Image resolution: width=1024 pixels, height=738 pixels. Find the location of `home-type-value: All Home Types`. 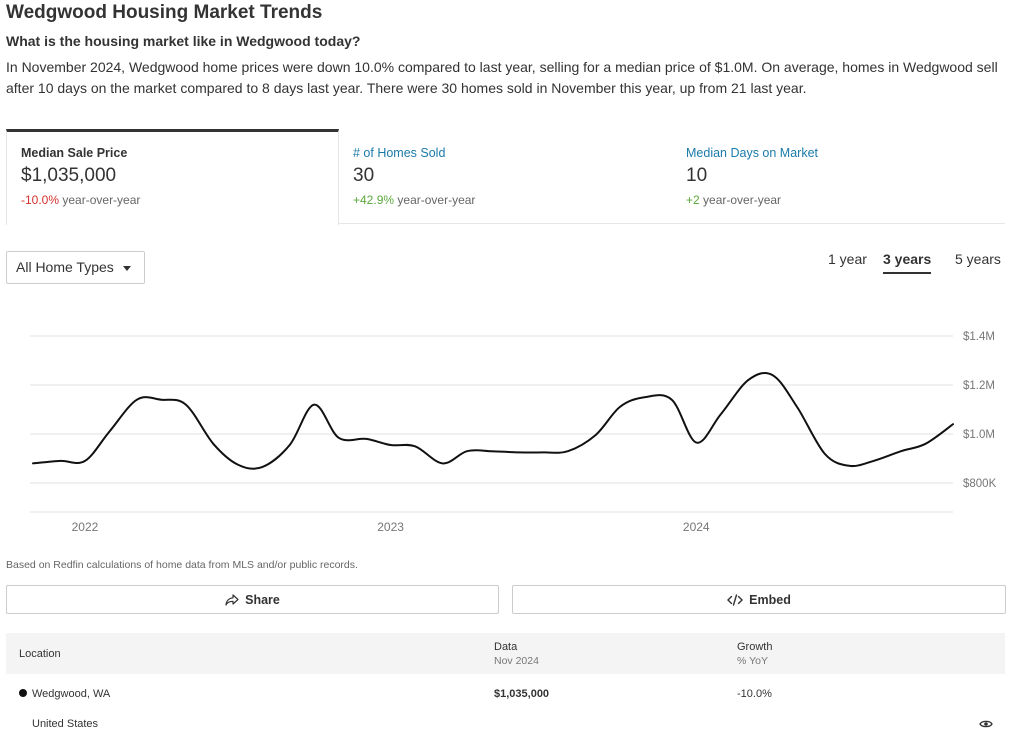

home-type-value: All Home Types is located at coordinates (65, 267).